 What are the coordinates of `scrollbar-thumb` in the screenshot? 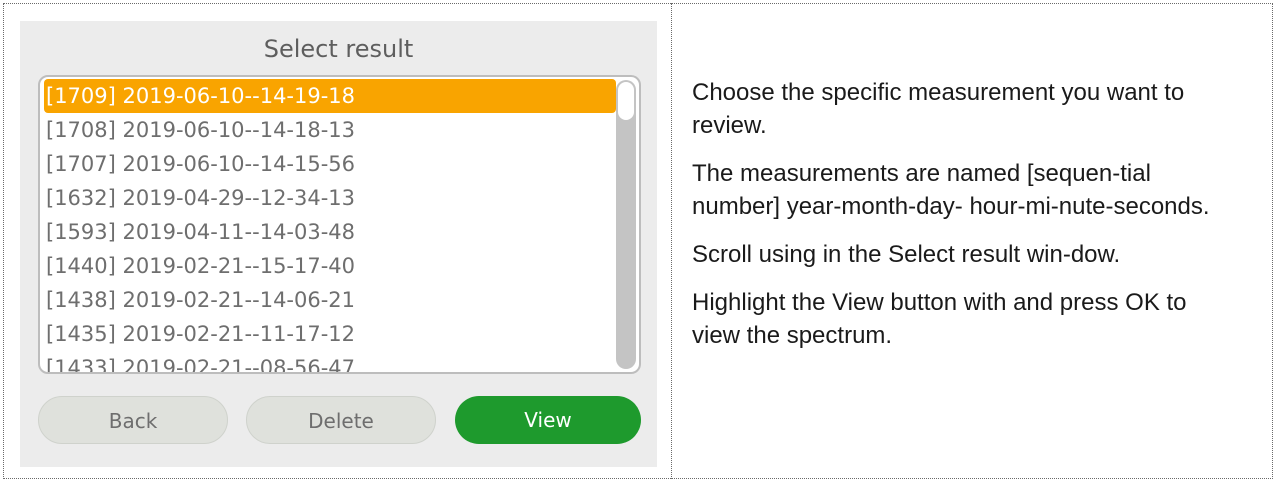 It's located at (626, 101).